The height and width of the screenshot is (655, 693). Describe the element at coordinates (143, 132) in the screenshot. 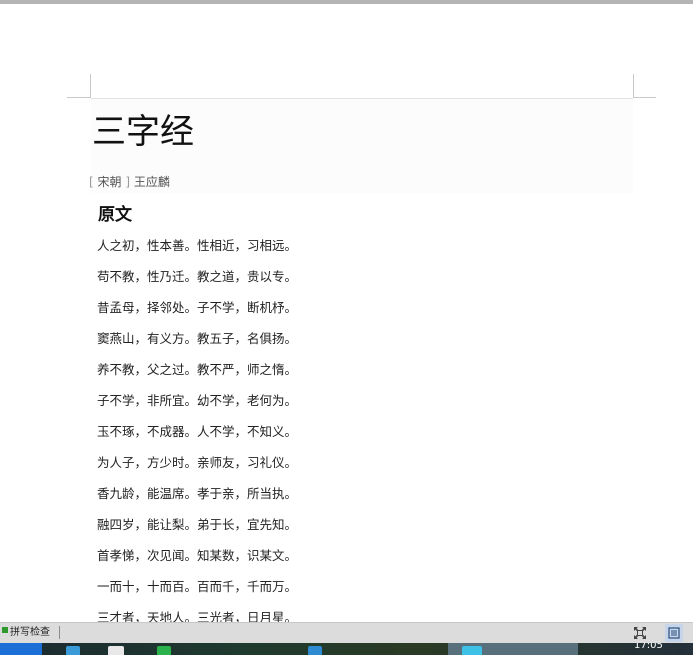

I see `document-title: 三字经` at that location.